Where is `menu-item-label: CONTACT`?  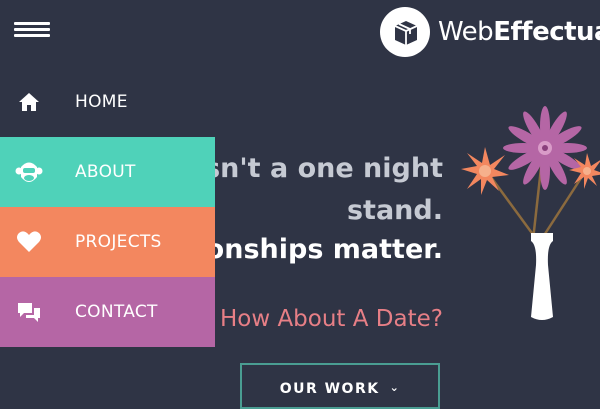
menu-item-label: CONTACT is located at coordinates (116, 312).